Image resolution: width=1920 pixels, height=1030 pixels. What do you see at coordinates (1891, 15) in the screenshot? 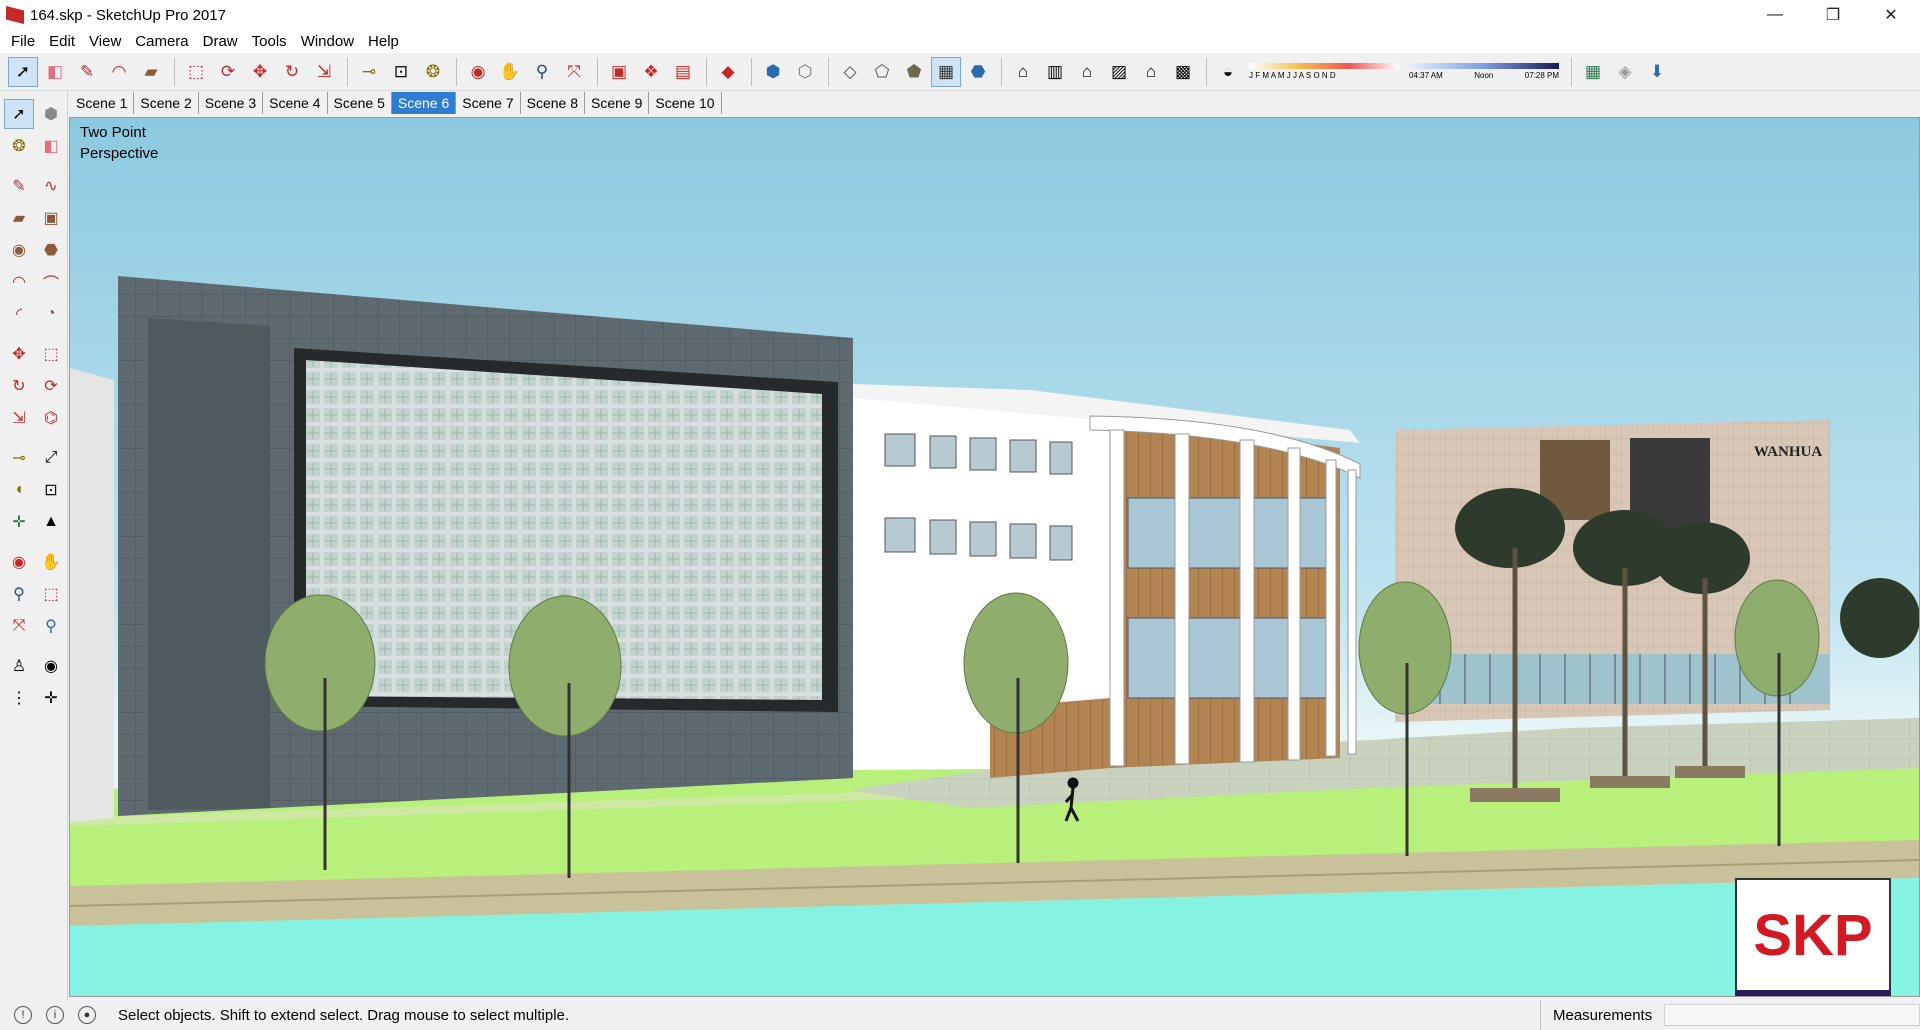
I see `close-button: ✕` at bounding box center [1891, 15].